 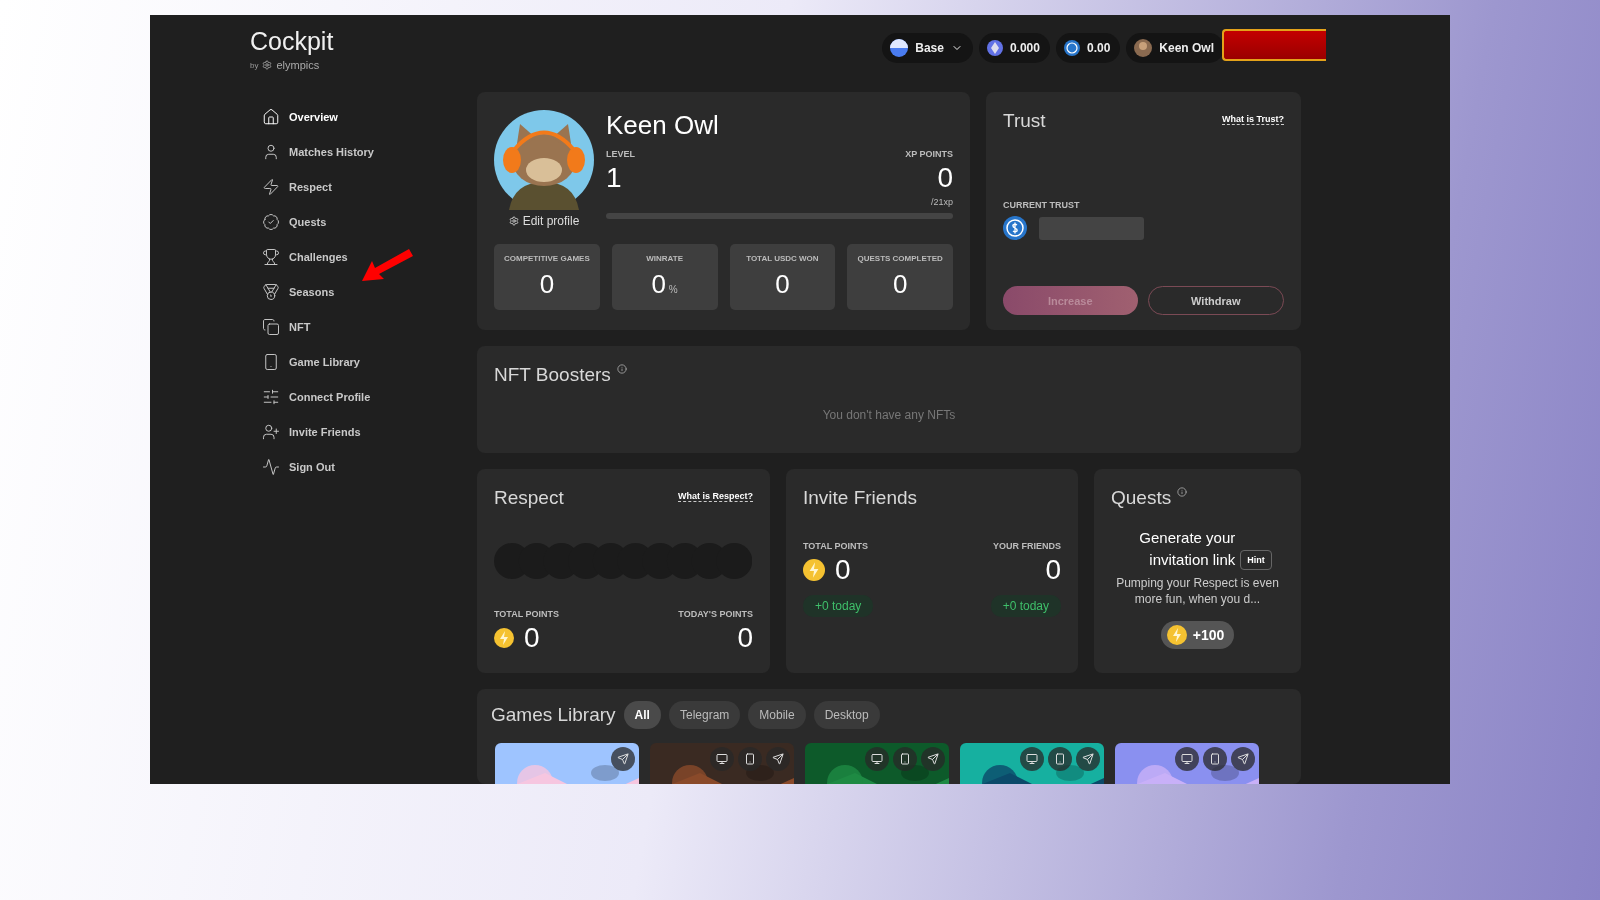 I want to click on ethereum-icon, so click(x=994, y=48).